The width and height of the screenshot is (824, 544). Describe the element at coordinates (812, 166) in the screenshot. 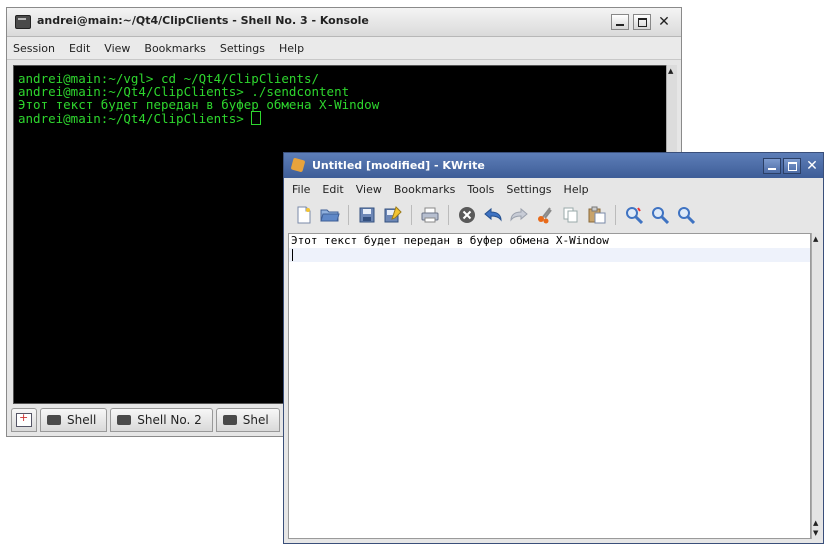

I see `kwrite-close-button: ✕` at that location.